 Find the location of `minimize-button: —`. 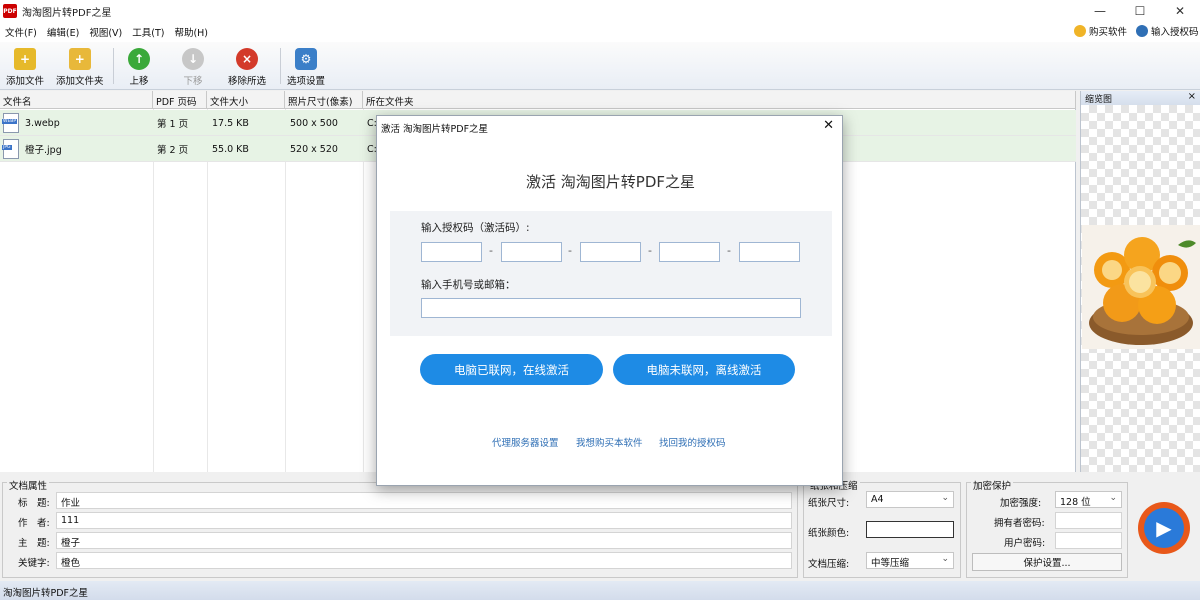

minimize-button: — is located at coordinates (1100, 11).